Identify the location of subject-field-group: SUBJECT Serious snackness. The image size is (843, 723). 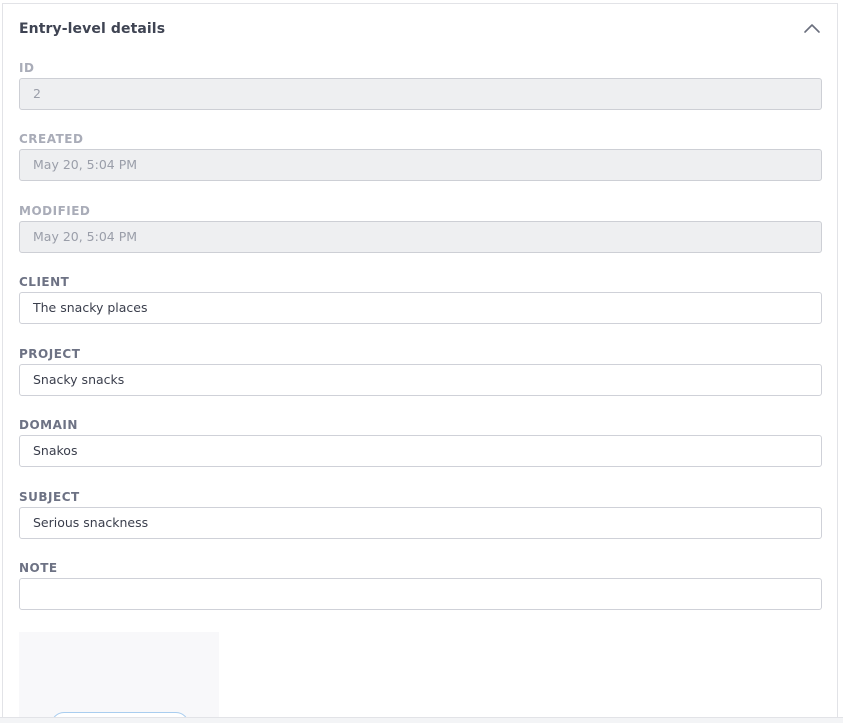
(420, 514).